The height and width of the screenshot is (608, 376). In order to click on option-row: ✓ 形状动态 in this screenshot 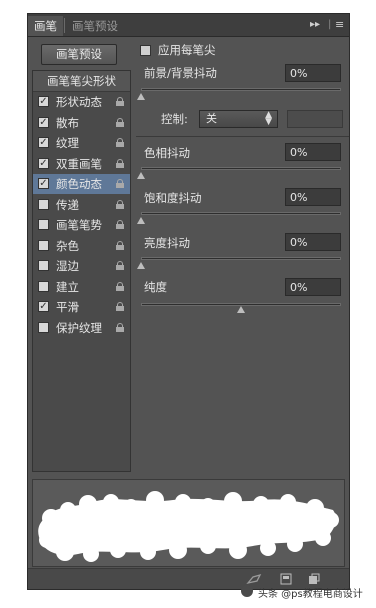, I will do `click(81, 102)`.